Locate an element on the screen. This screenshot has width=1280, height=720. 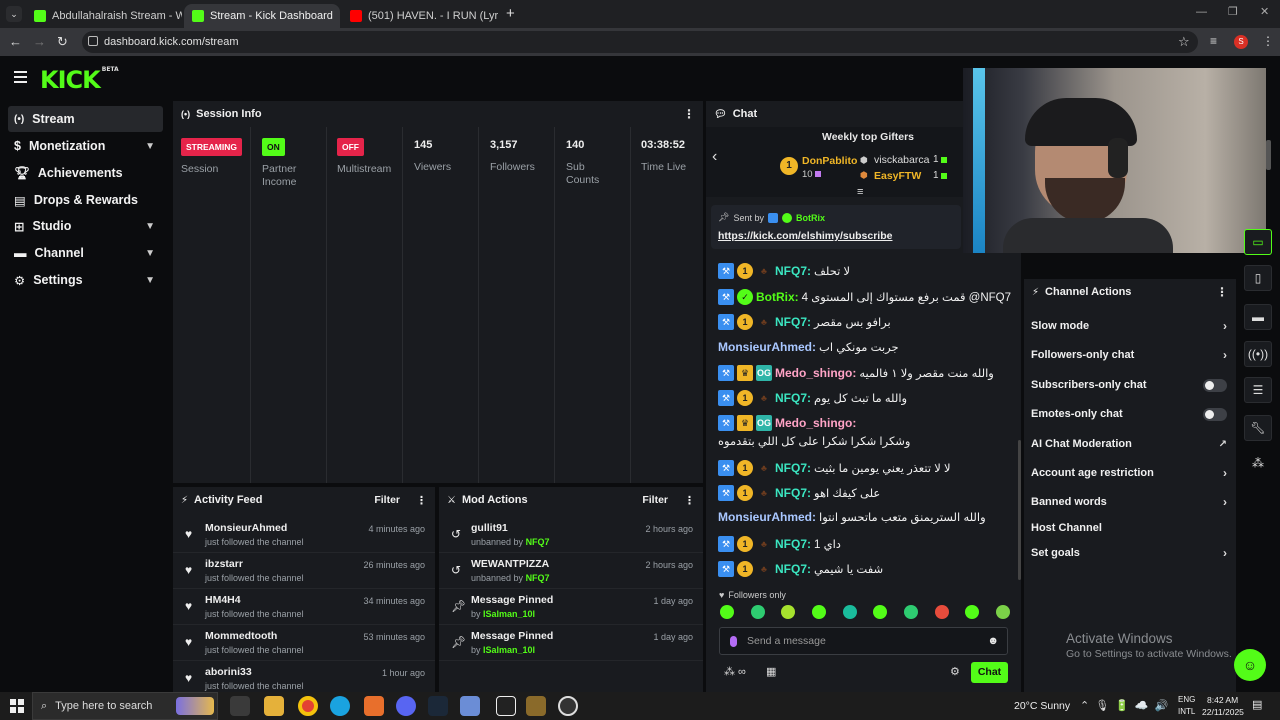
sidebar-item-settings: ⚙ Settings ▼ is located at coordinates (85, 280).